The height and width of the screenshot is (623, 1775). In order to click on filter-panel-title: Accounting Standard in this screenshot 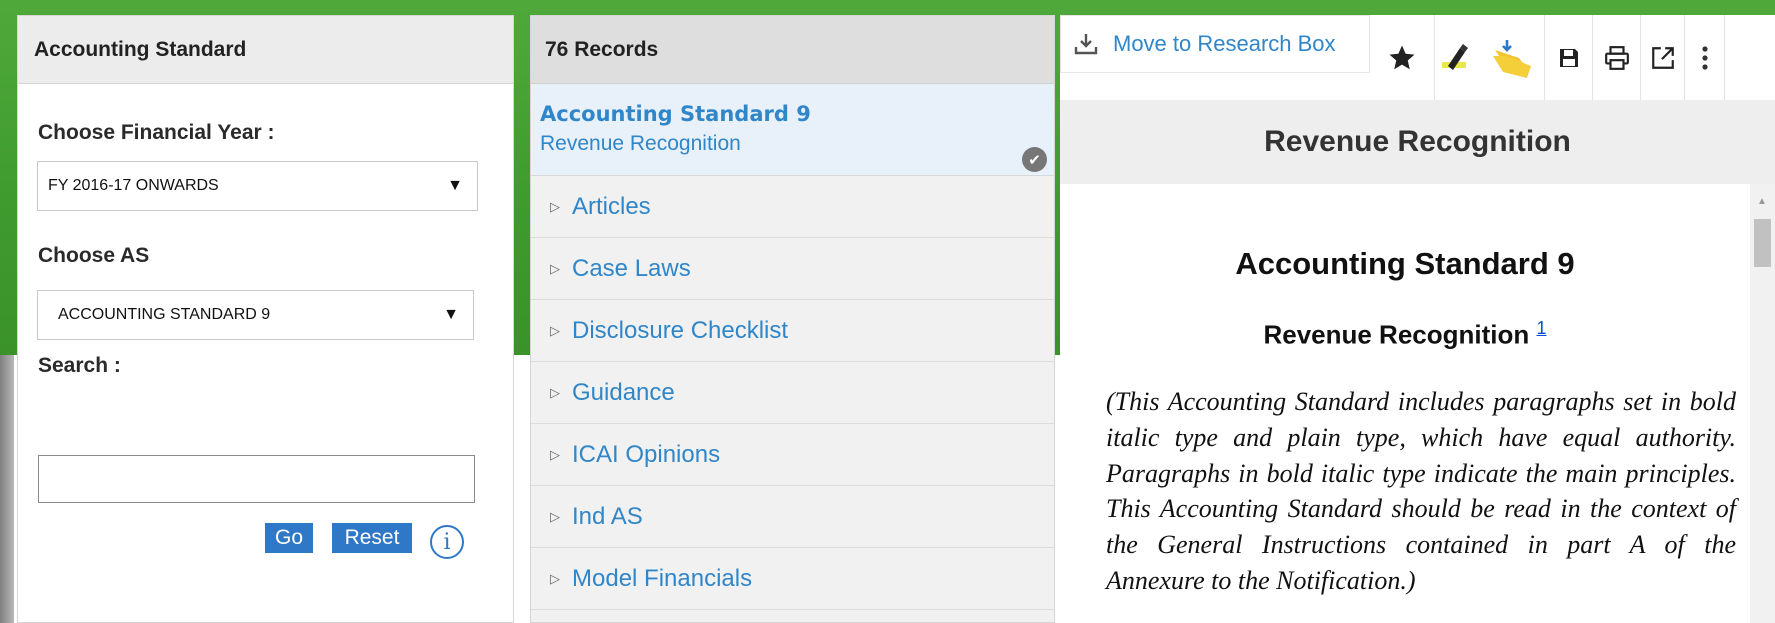, I will do `click(265, 50)`.